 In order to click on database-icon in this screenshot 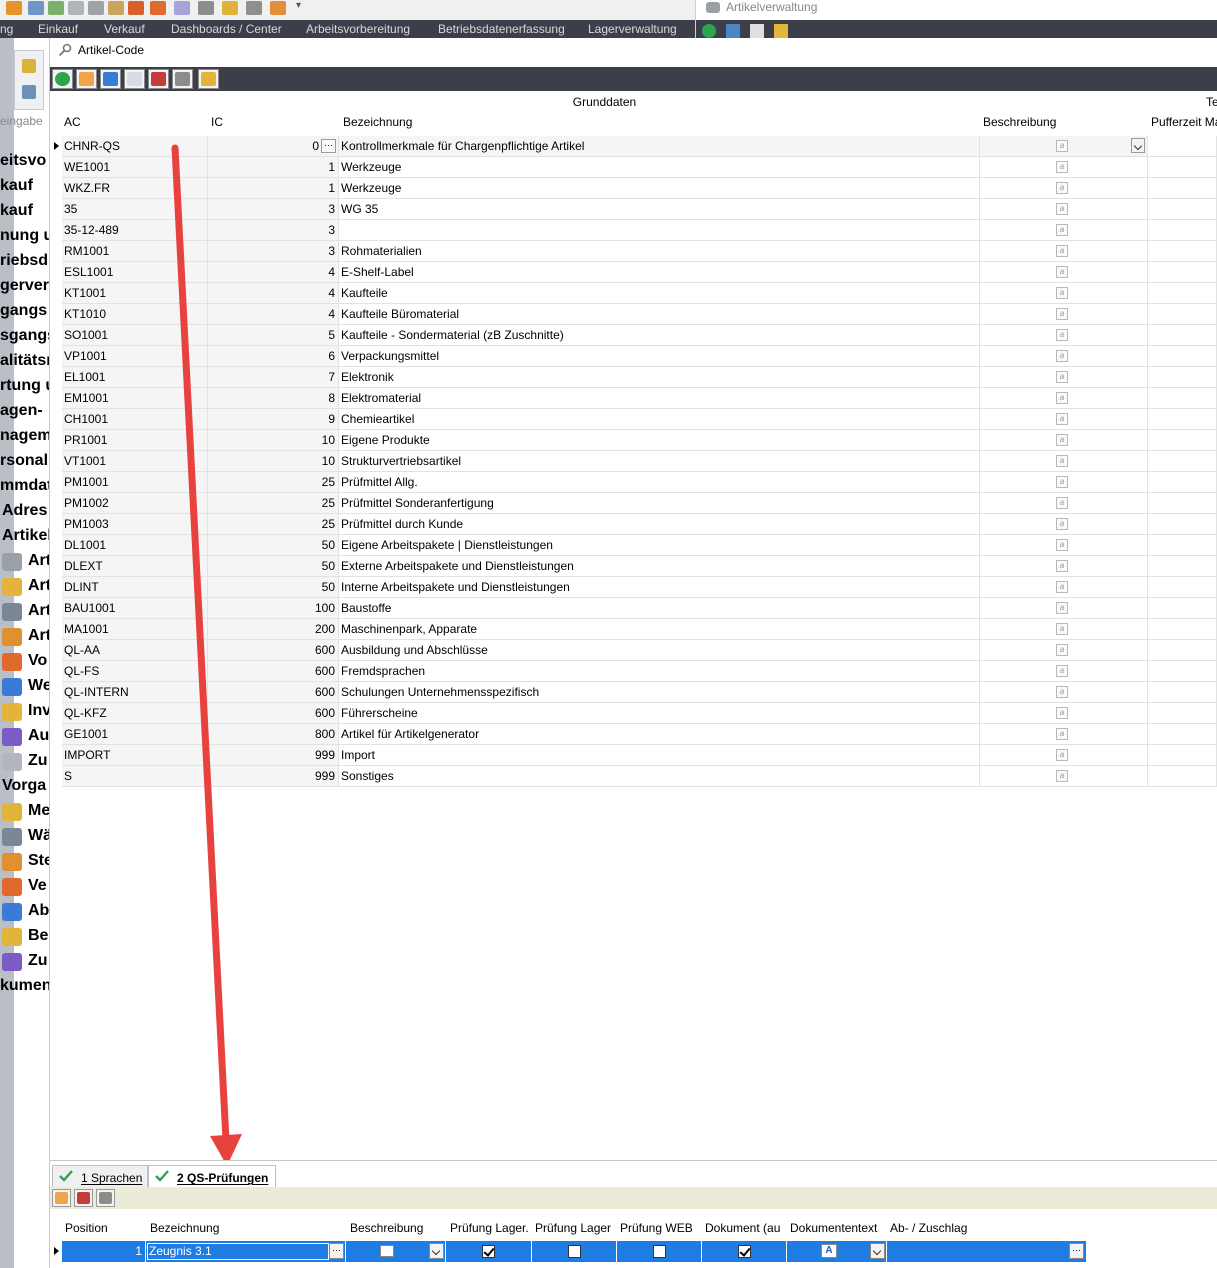, I will do `click(29, 66)`.